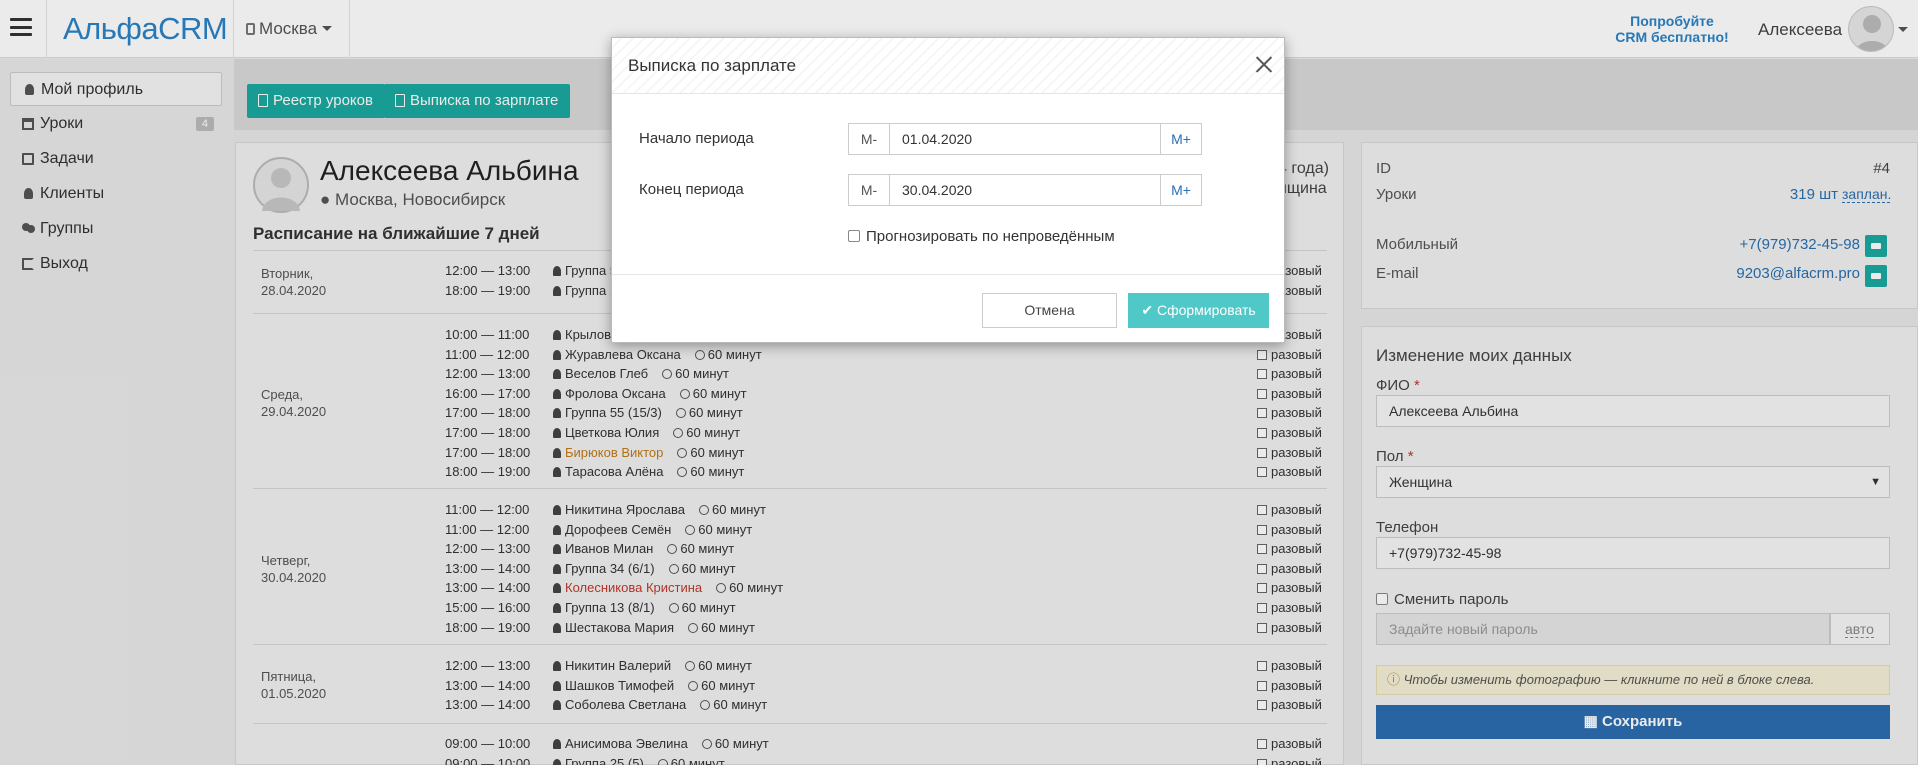 The image size is (1918, 765). What do you see at coordinates (1206, 310) in the screenshot?
I see `generate-label: Сформировать` at bounding box center [1206, 310].